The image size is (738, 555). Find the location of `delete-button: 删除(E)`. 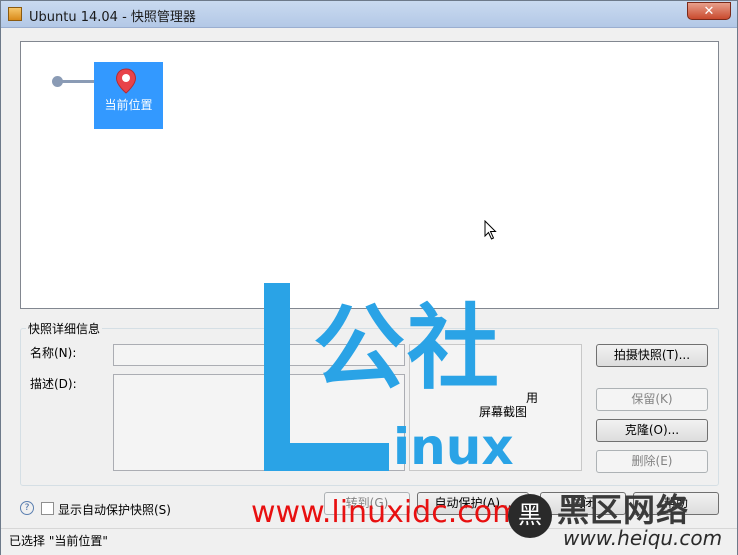

delete-button: 删除(E) is located at coordinates (652, 461).